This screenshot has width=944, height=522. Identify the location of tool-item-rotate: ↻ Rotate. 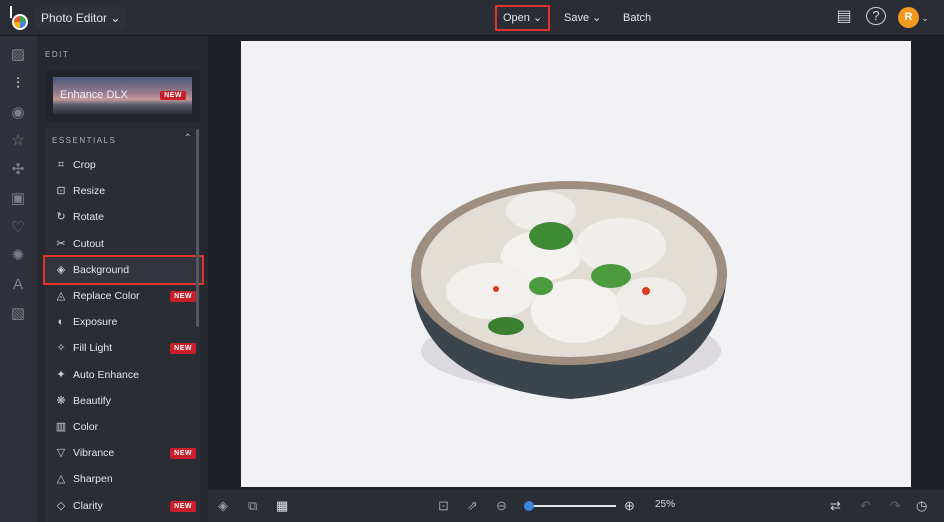
(123, 217).